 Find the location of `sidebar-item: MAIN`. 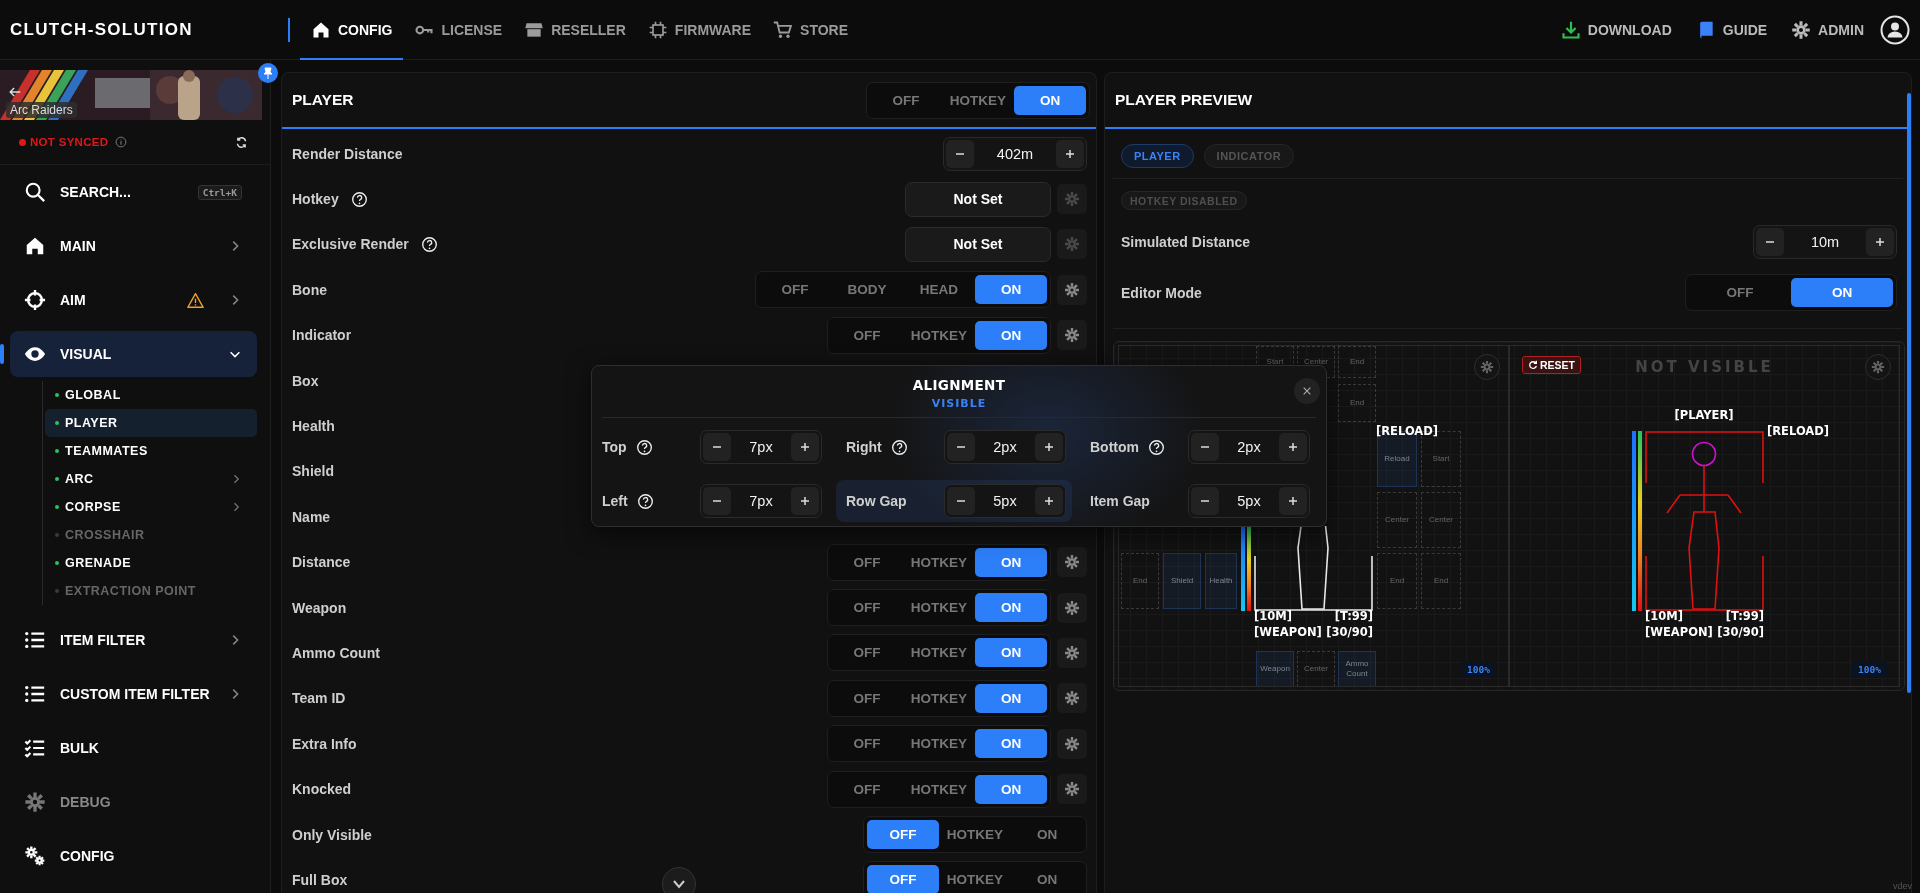

sidebar-item: MAIN is located at coordinates (133, 246).